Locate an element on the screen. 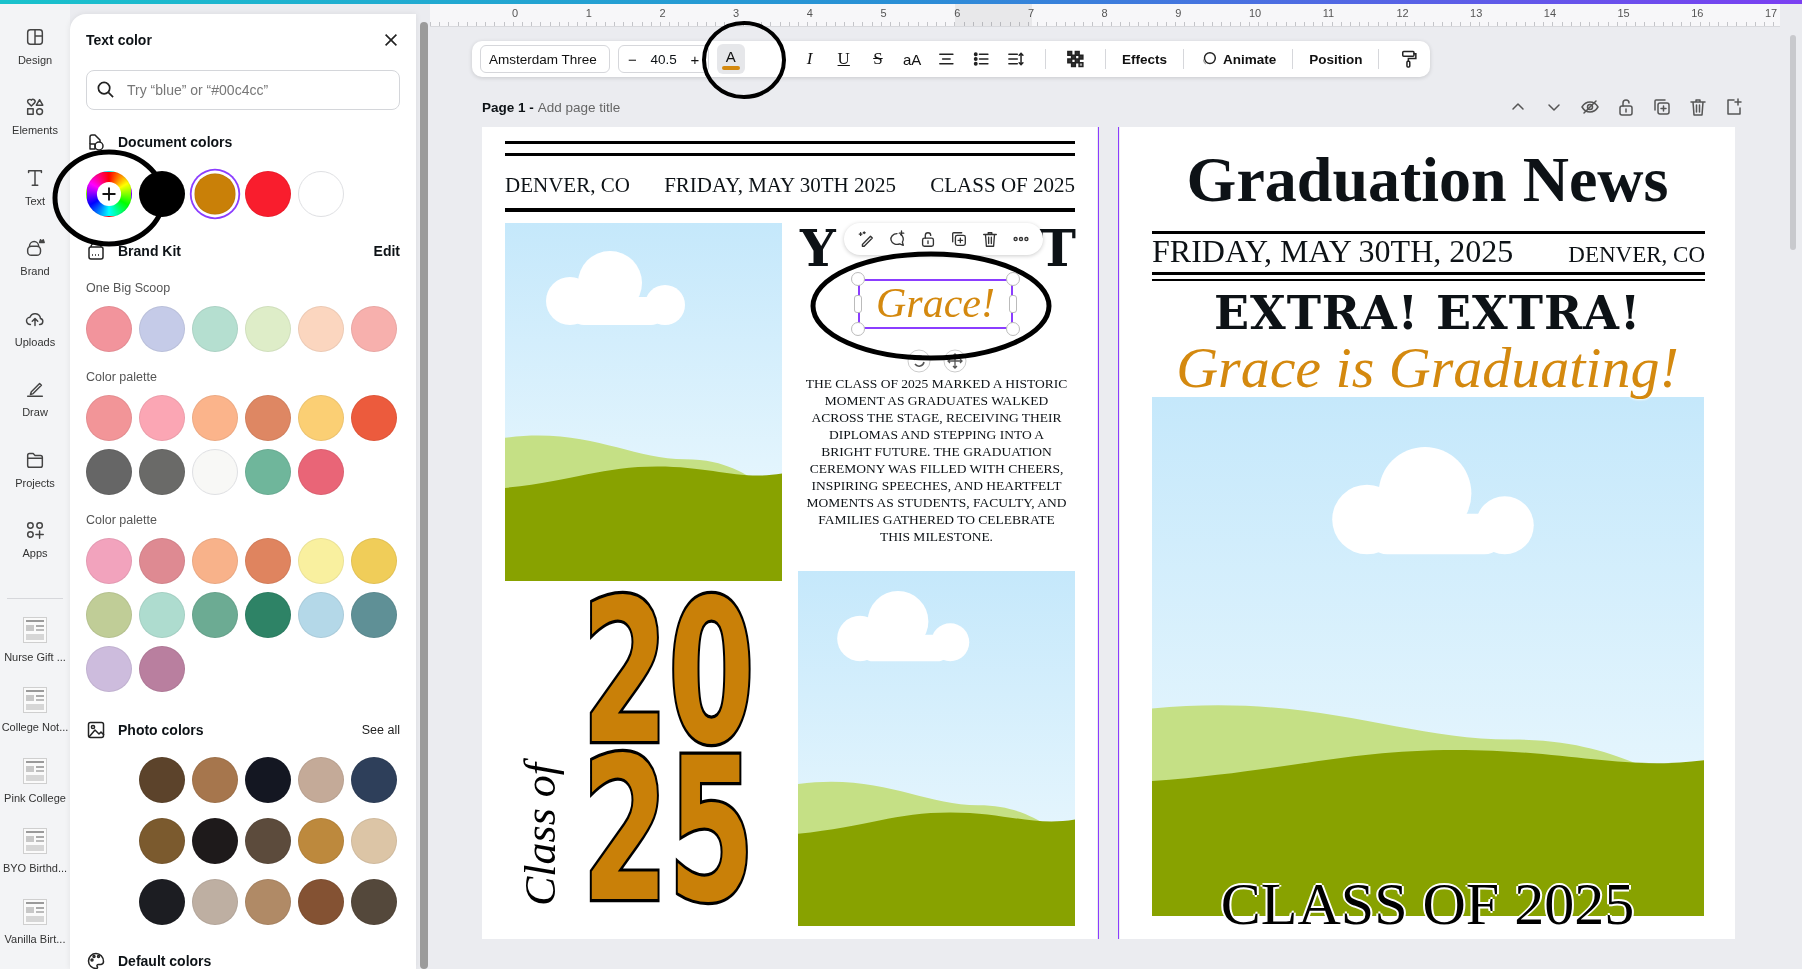  ruler-number: 7 is located at coordinates (1030, 13).